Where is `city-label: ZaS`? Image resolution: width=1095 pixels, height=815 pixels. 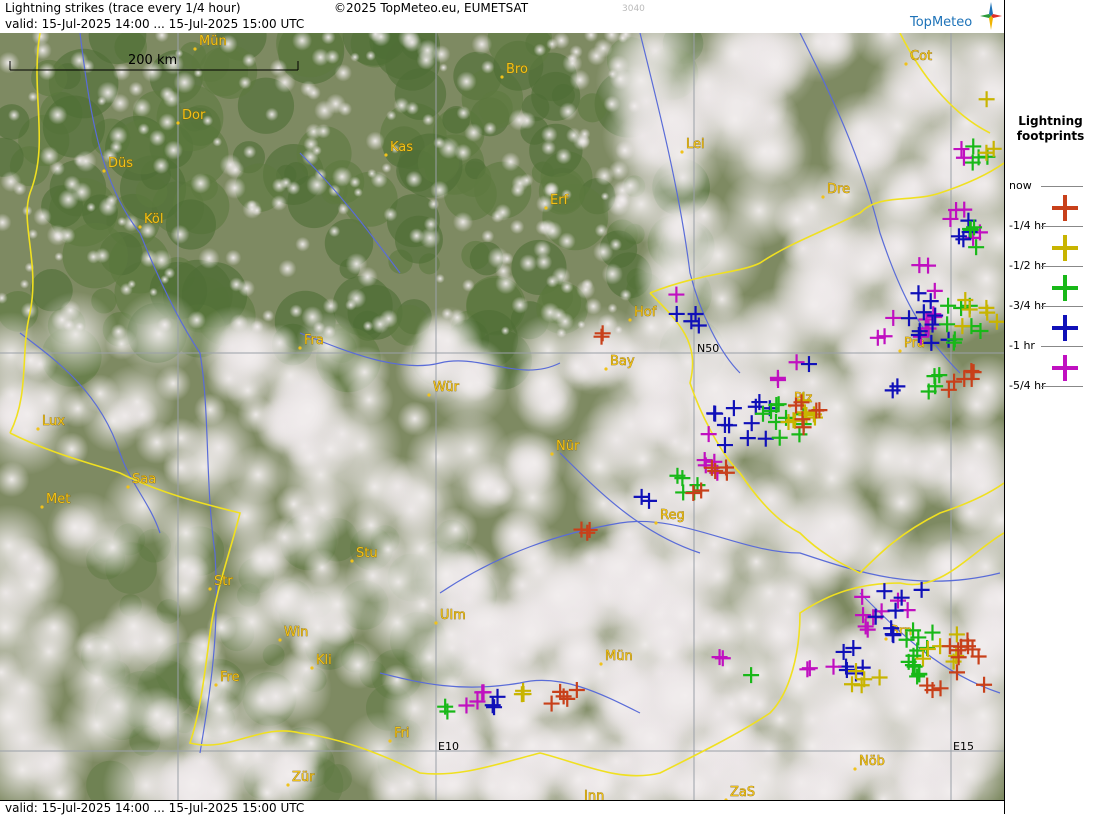 city-label: ZaS is located at coordinates (742, 792).